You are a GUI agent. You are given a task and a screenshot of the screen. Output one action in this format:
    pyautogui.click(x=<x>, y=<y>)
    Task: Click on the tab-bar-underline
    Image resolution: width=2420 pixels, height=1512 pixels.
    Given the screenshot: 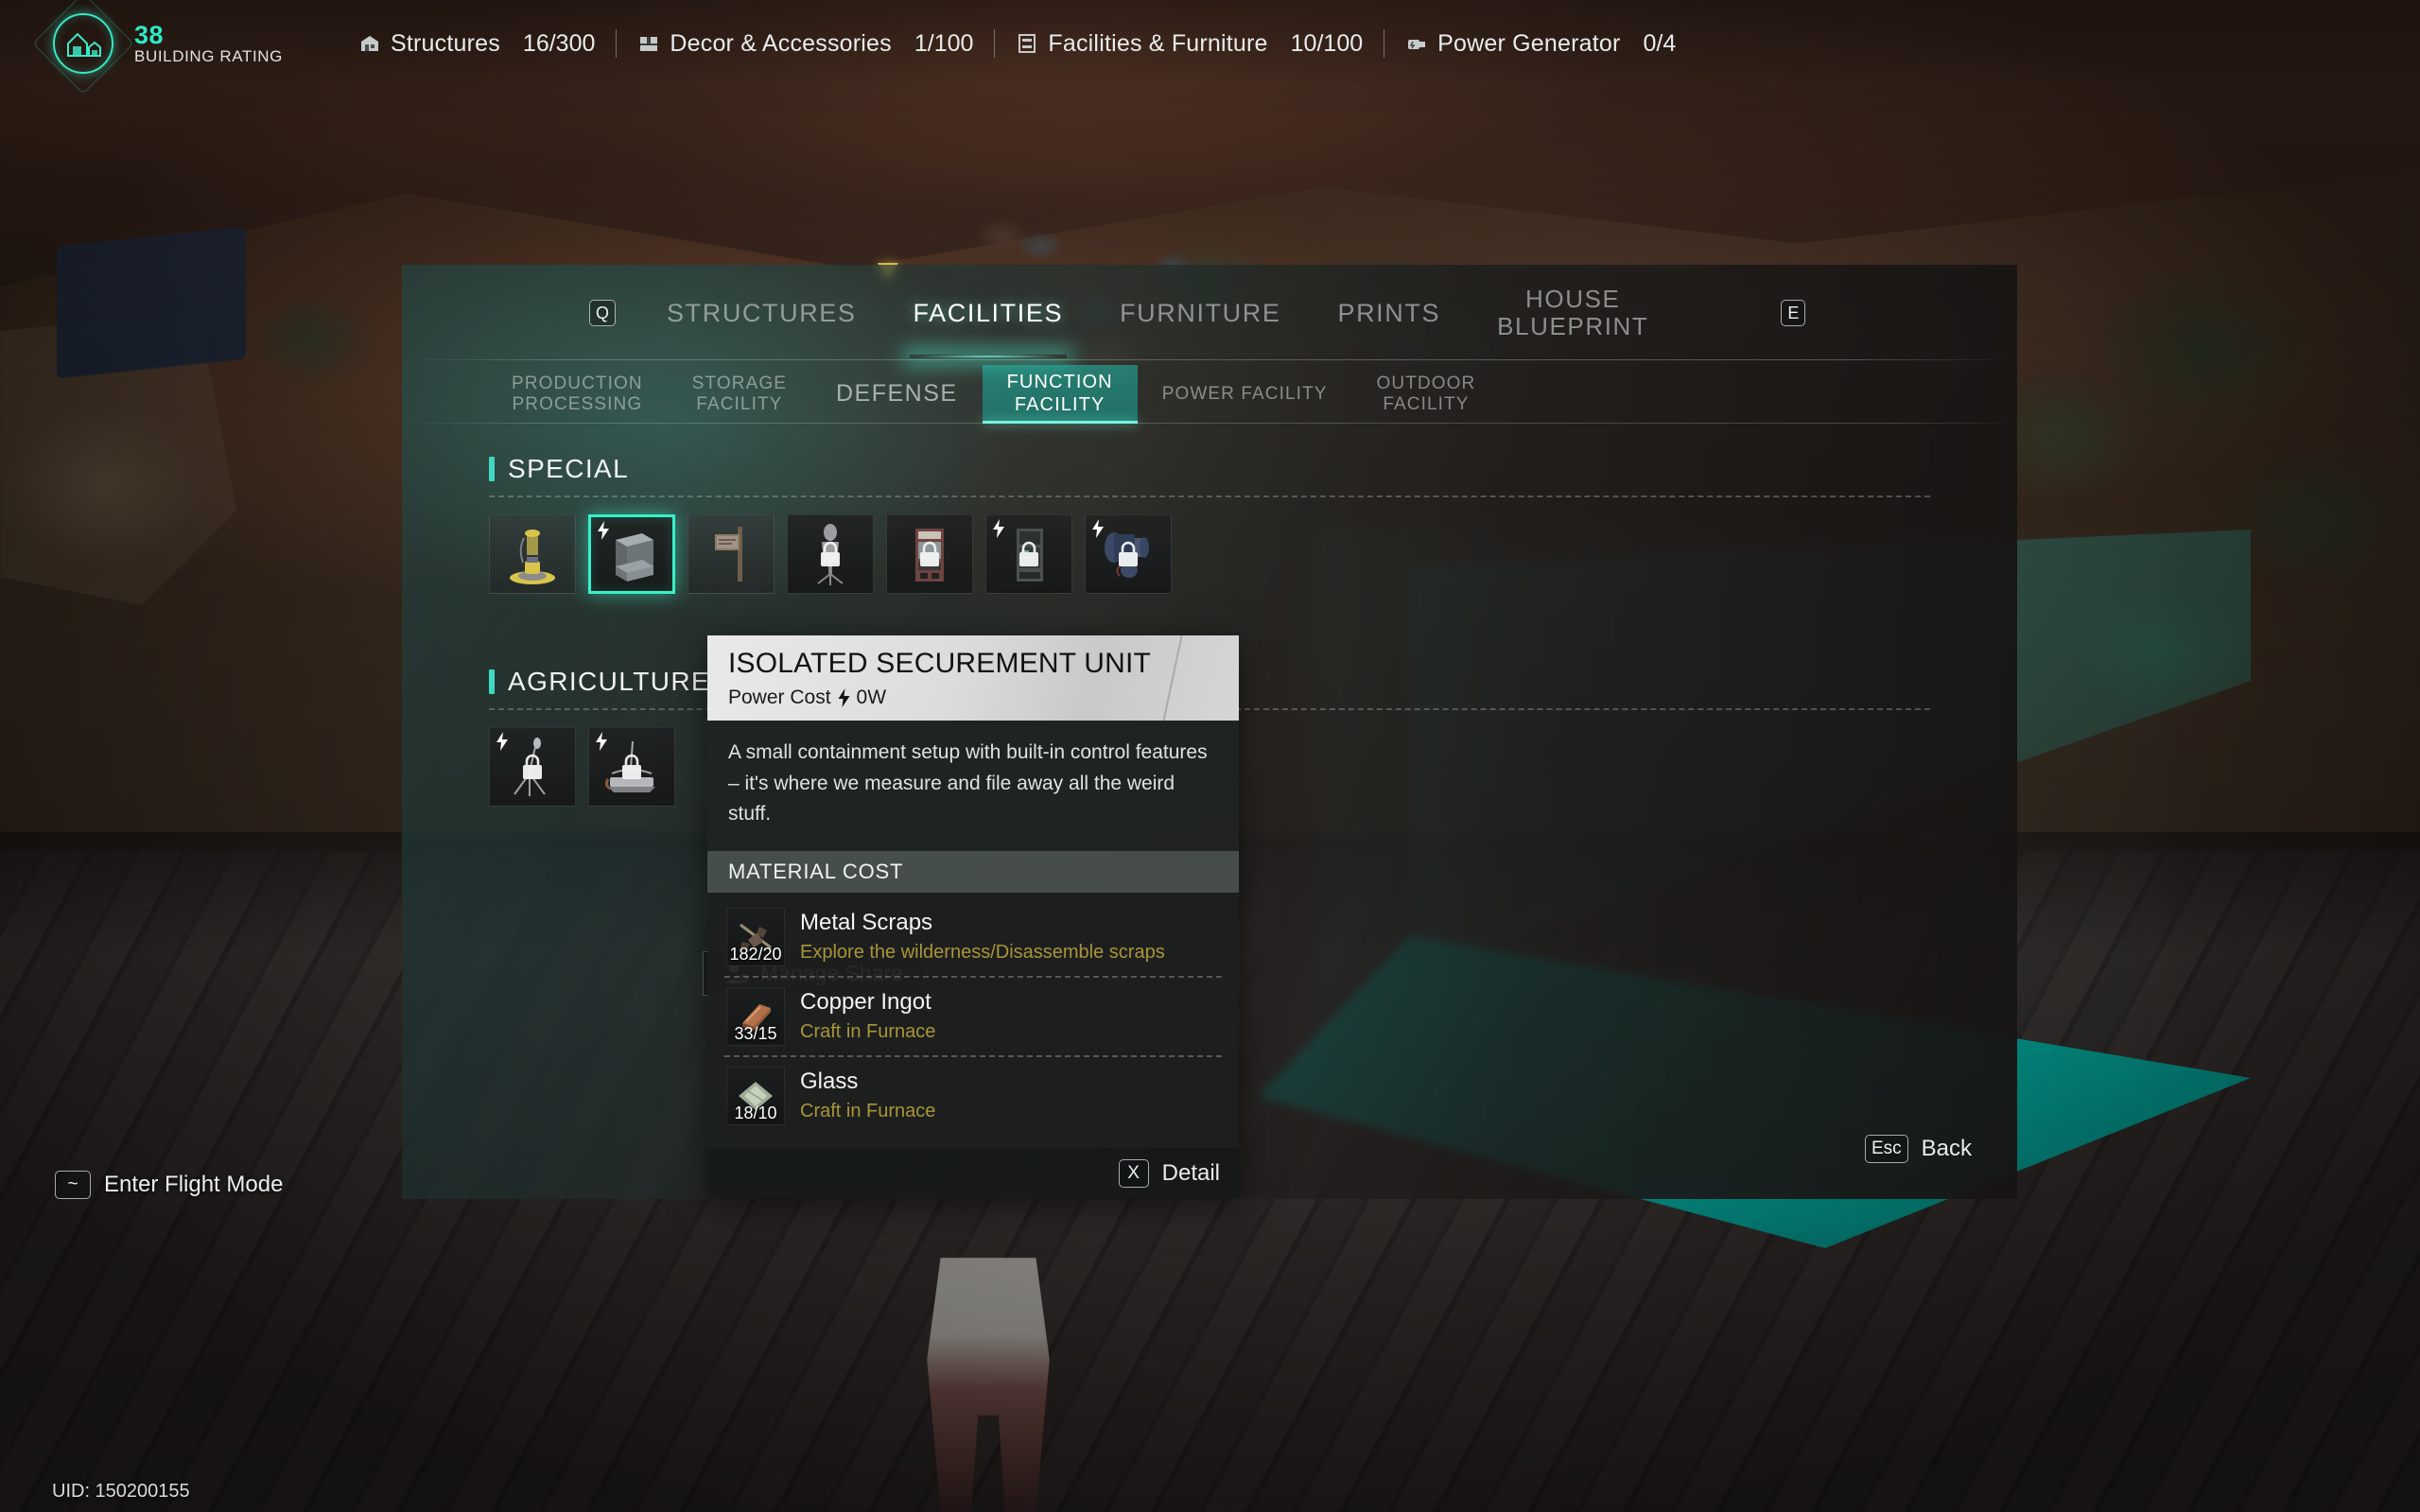 What is the action you would take?
    pyautogui.click(x=1209, y=360)
    